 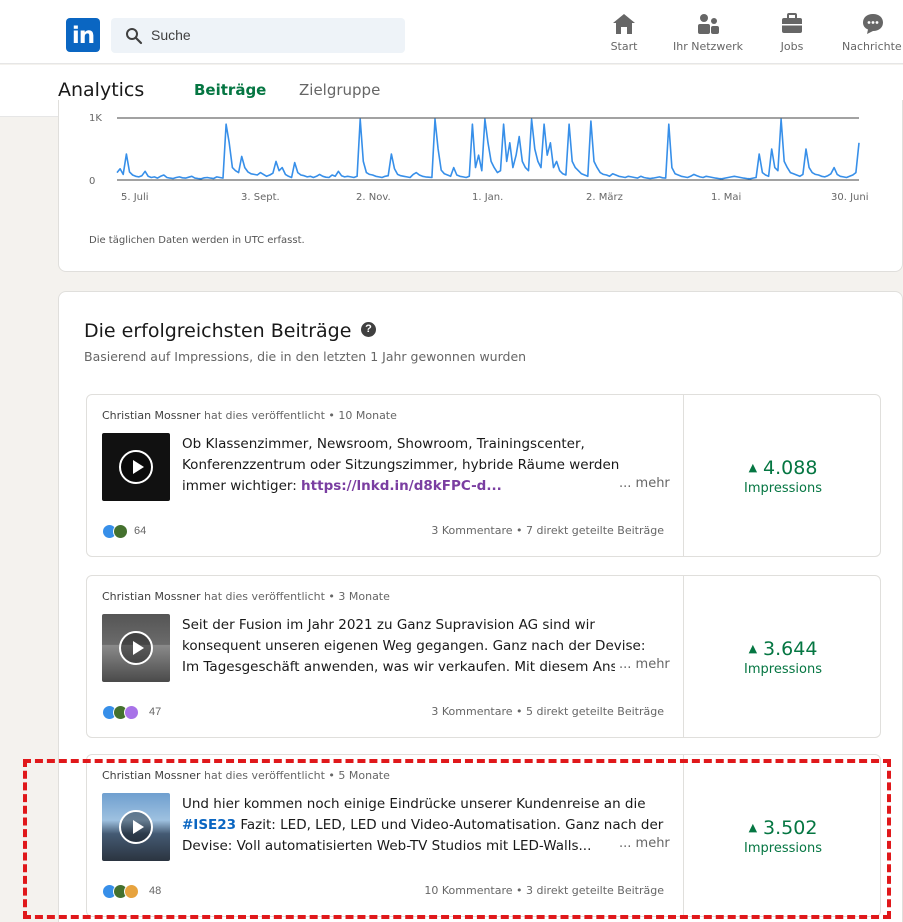 What do you see at coordinates (792, 46) in the screenshot?
I see `nav-label: Jobs` at bounding box center [792, 46].